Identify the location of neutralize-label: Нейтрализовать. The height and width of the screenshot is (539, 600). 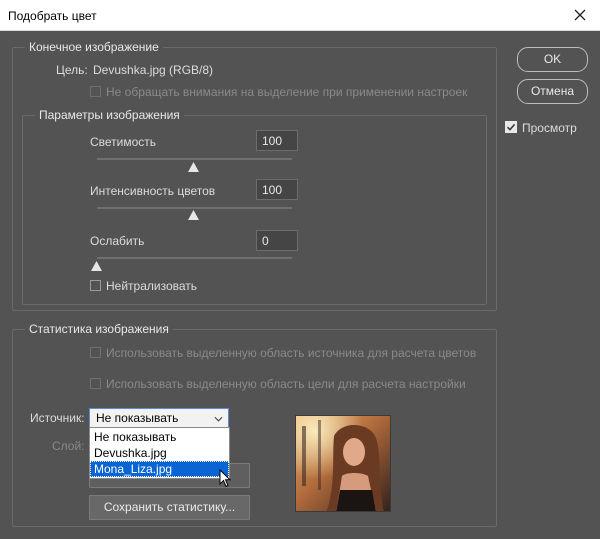
(152, 286).